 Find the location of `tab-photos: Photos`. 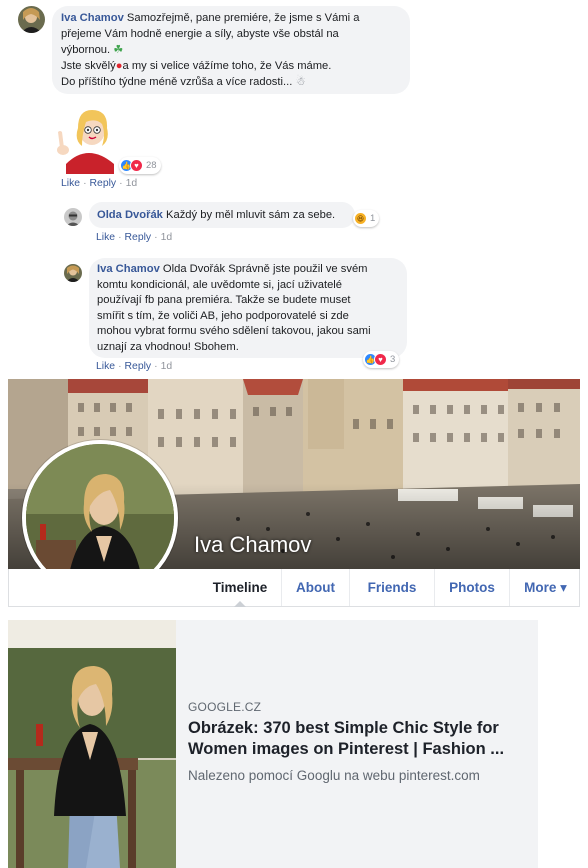

tab-photos: Photos is located at coordinates (471, 587).